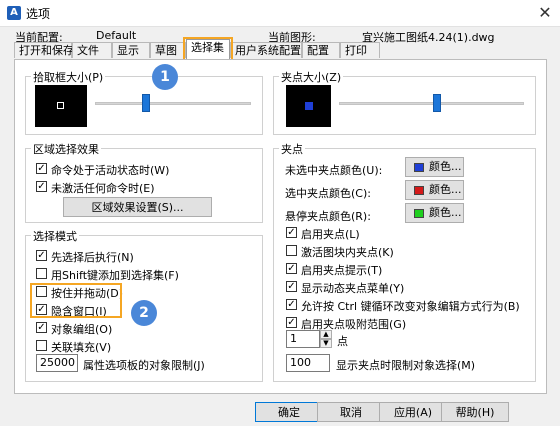  Describe the element at coordinates (545, 13) in the screenshot. I see `close-icon: ✕` at that location.